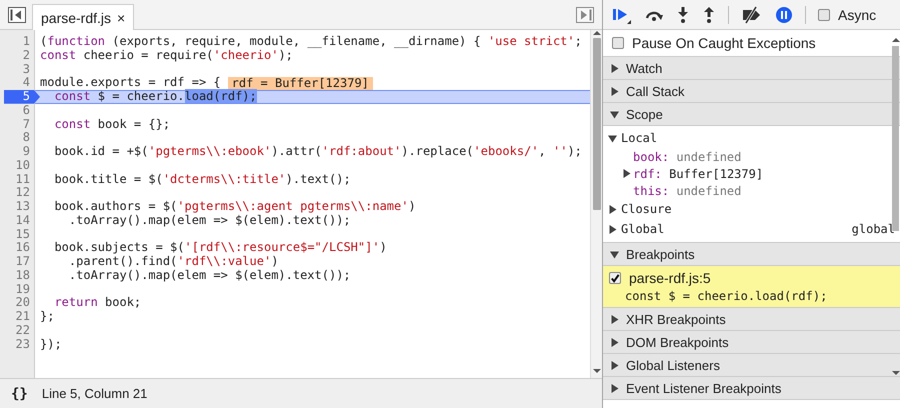 The height and width of the screenshot is (408, 900). What do you see at coordinates (676, 319) in the screenshot?
I see `section-title: XHR Breakpoints` at bounding box center [676, 319].